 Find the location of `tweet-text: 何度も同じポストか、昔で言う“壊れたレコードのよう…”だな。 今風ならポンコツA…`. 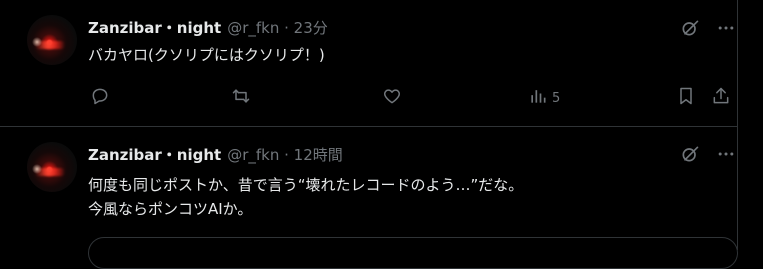

tweet-text: 何度も同じポストか、昔で言う“壊れたレコードのよう…”だな。 今風ならポンコツA… is located at coordinates (305, 197).